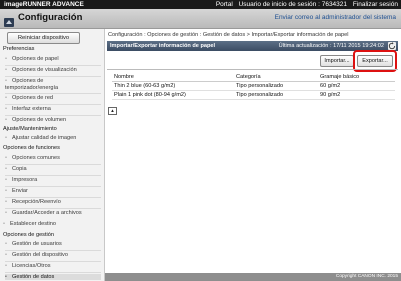 Image resolution: width=401 pixels, height=281 pixels. Describe the element at coordinates (252, 69) in the screenshot. I see `divider` at that location.